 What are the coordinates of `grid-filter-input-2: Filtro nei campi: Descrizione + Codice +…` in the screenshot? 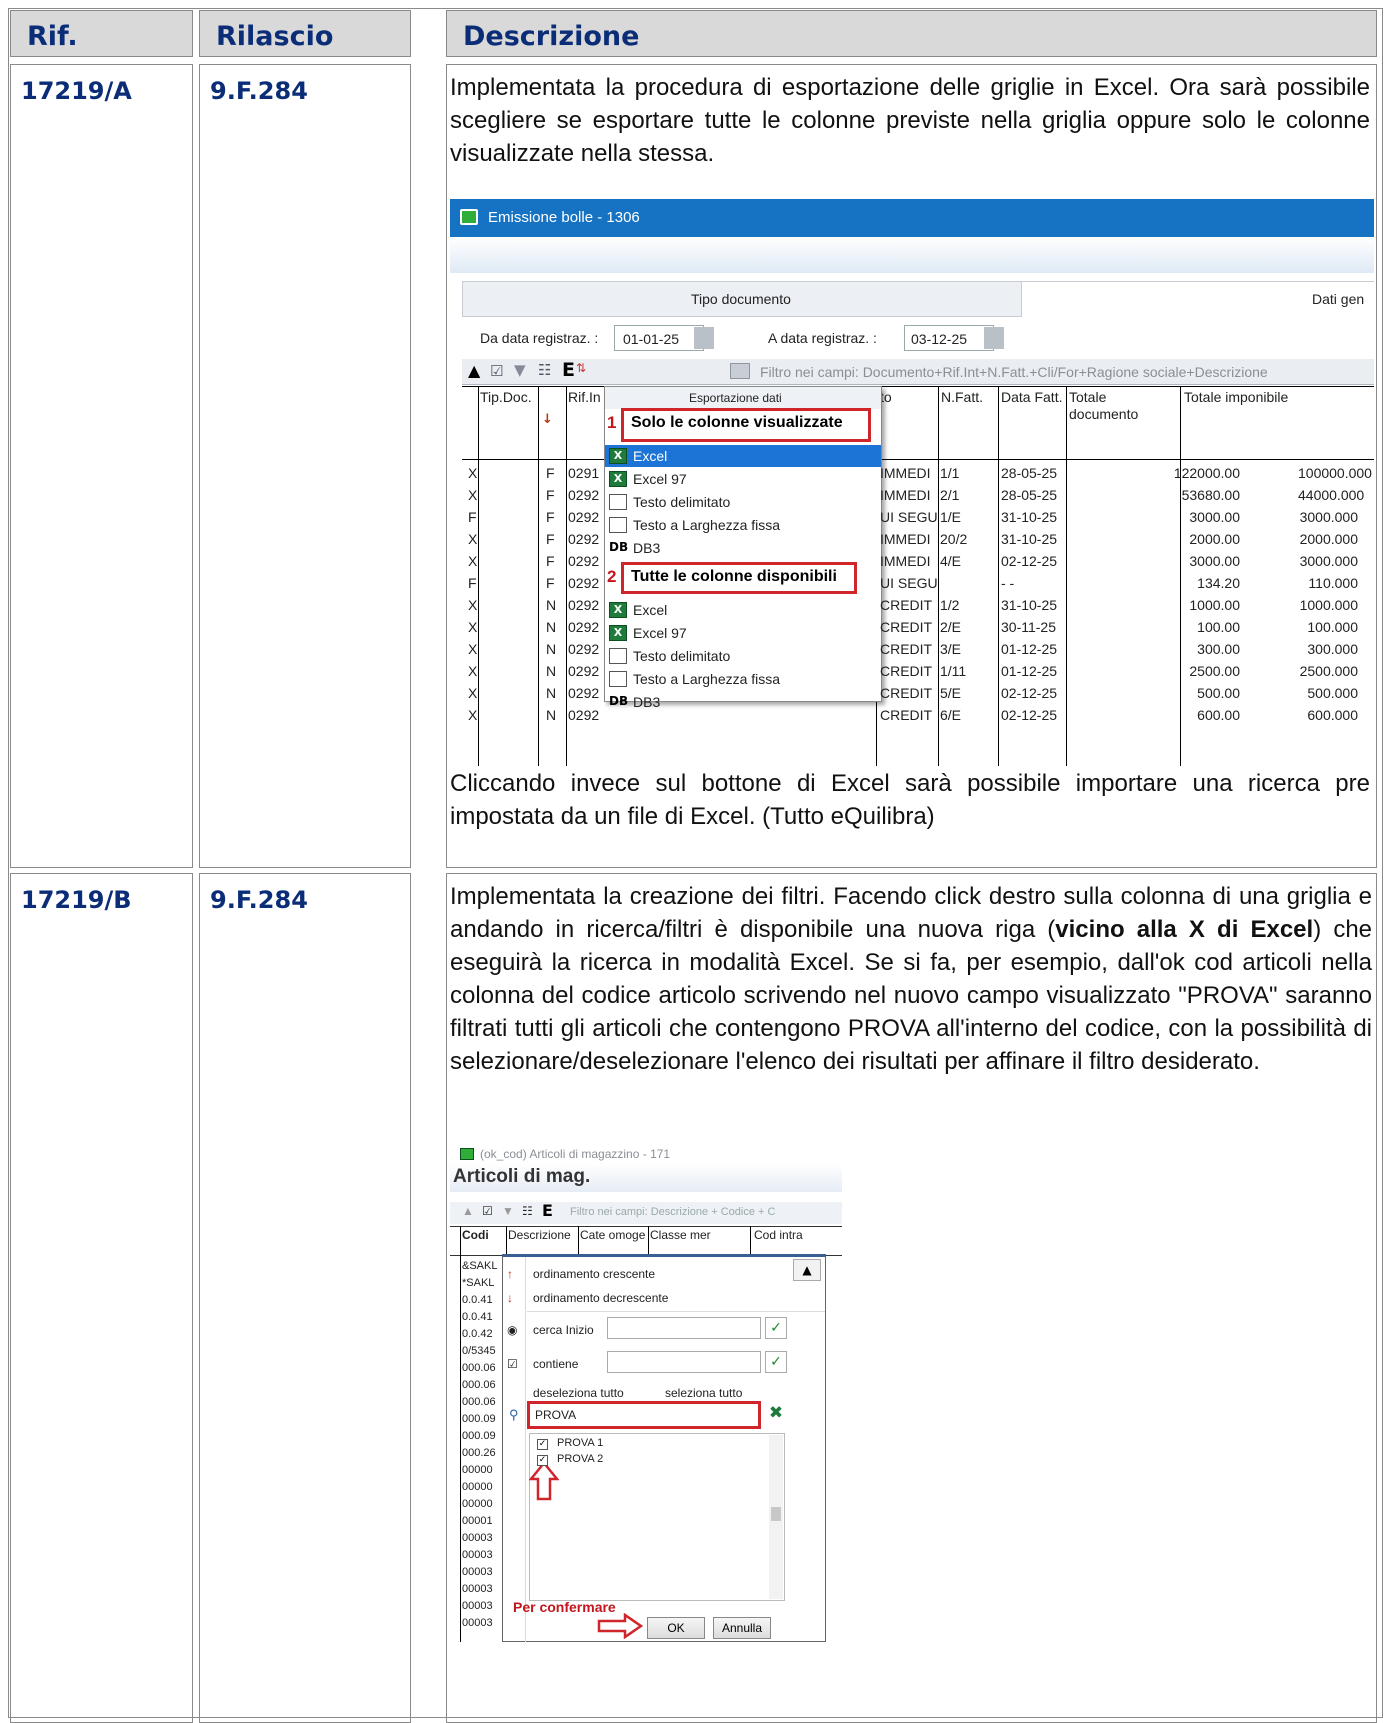 It's located at (672, 1212).